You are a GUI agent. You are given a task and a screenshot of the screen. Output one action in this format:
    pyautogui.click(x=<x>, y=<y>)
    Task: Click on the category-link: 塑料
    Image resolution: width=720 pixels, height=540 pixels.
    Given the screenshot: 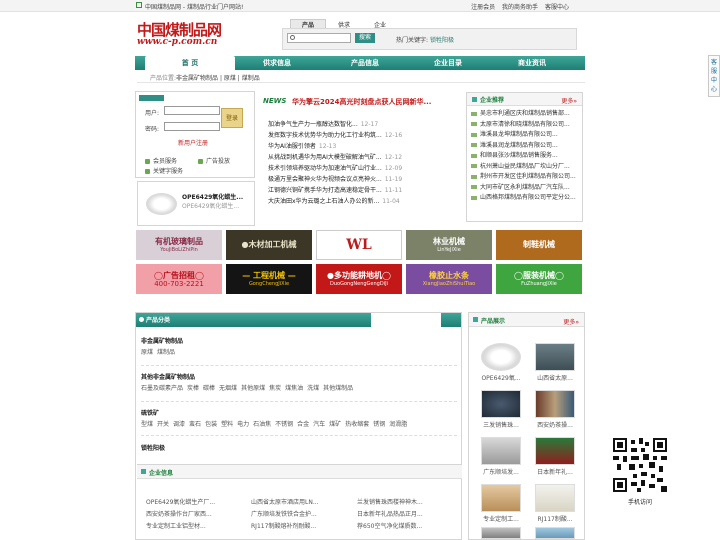 What is the action you would take?
    pyautogui.click(x=227, y=424)
    